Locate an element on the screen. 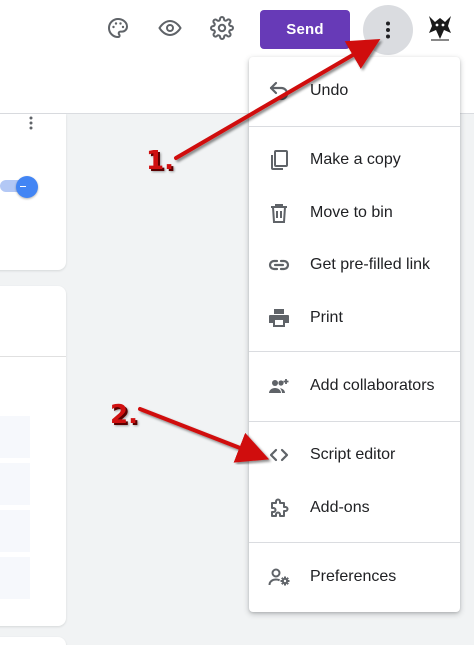 This screenshot has width=474, height=645. code-icon is located at coordinates (279, 455).